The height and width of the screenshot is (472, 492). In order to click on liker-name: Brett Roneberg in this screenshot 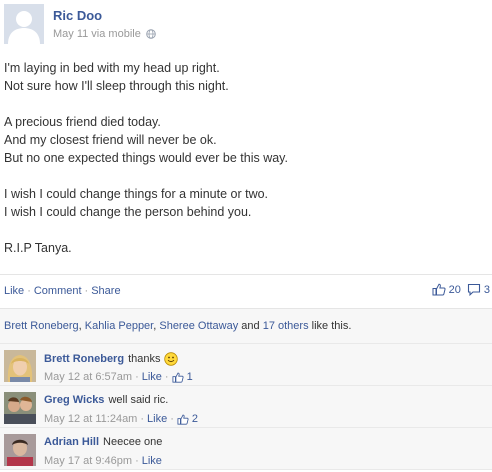, I will do `click(41, 326)`.